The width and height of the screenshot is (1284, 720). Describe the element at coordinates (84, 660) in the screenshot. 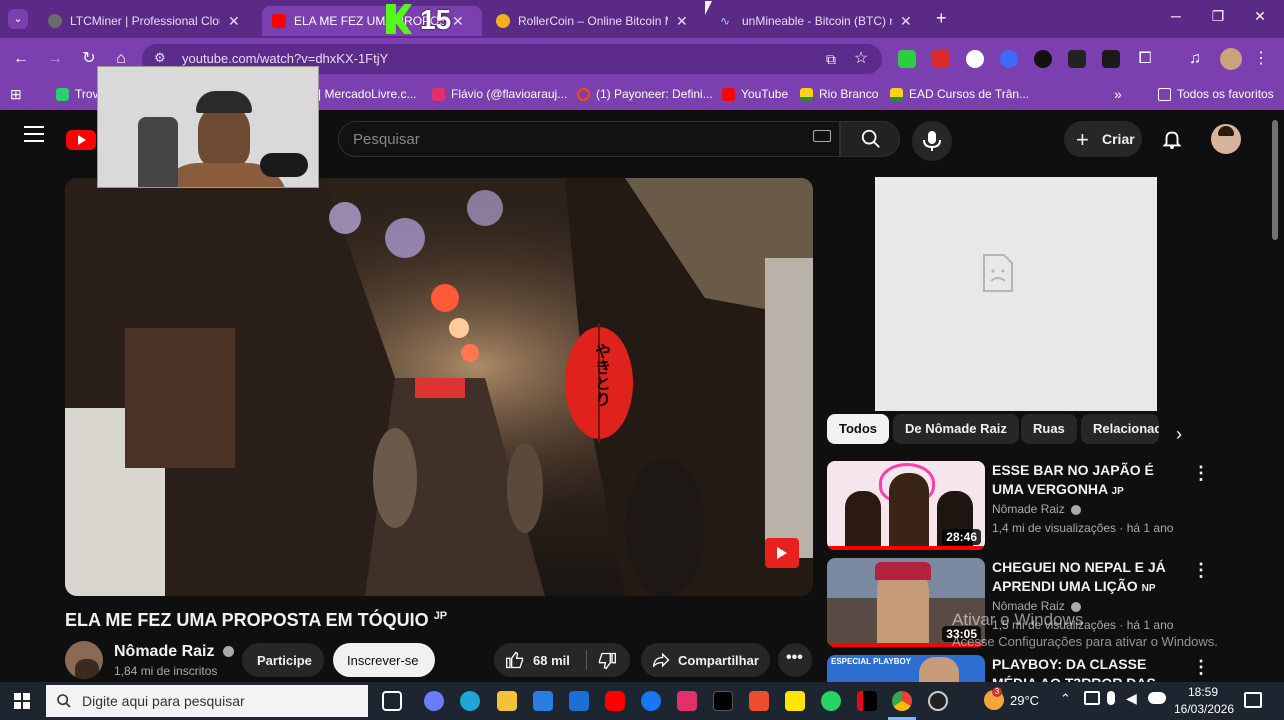

I see `channel-avatar` at that location.